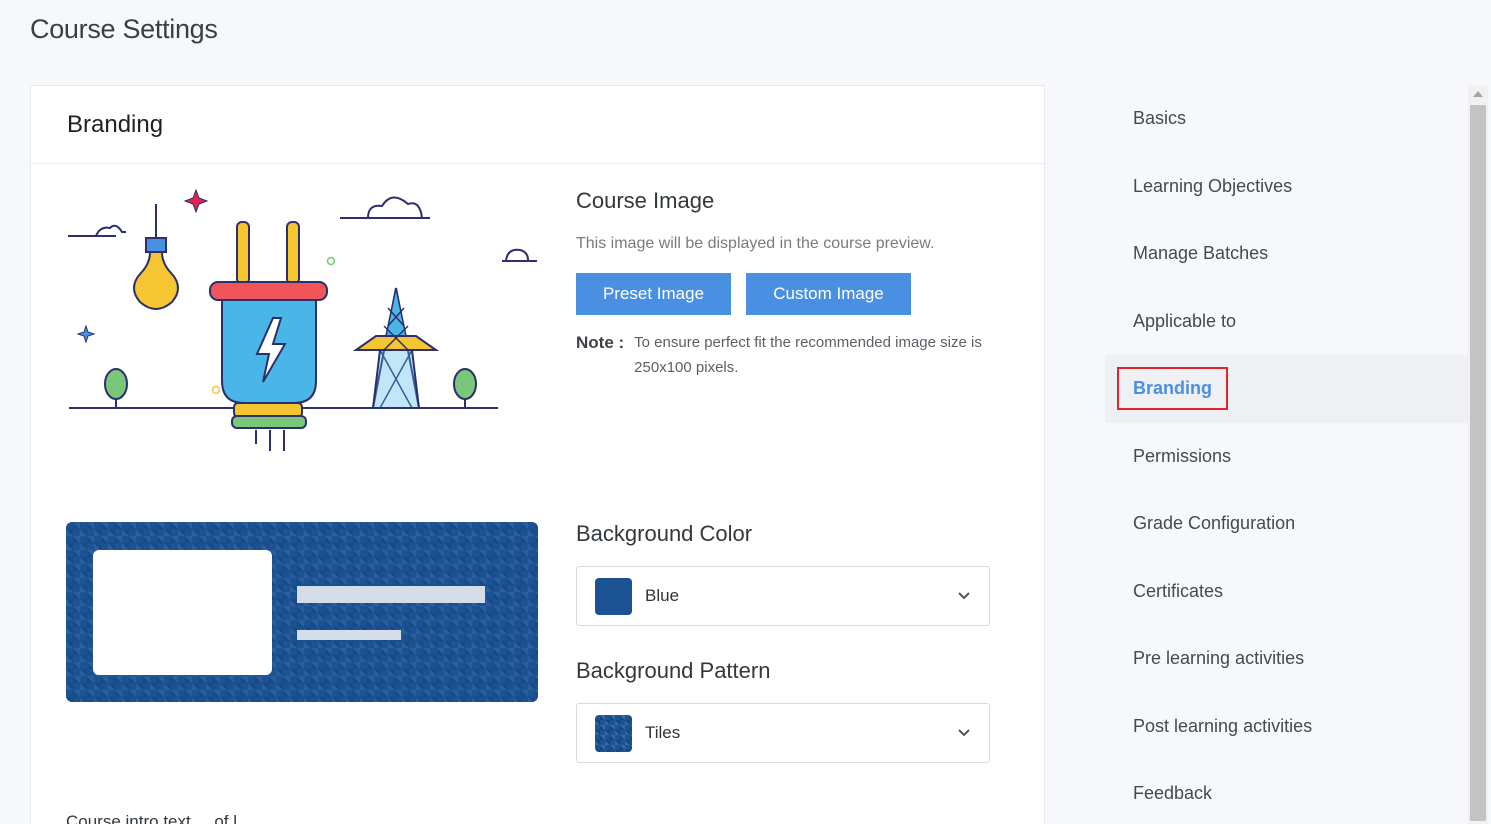 Image resolution: width=1491 pixels, height=824 pixels. What do you see at coordinates (1478, 94) in the screenshot?
I see `scroll-up-arrow-icon` at bounding box center [1478, 94].